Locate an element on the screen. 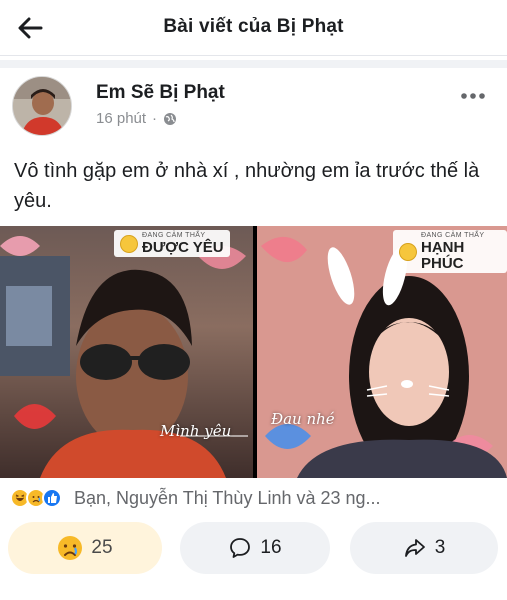 The width and height of the screenshot is (507, 600). comment-button: 16 is located at coordinates (255, 548).